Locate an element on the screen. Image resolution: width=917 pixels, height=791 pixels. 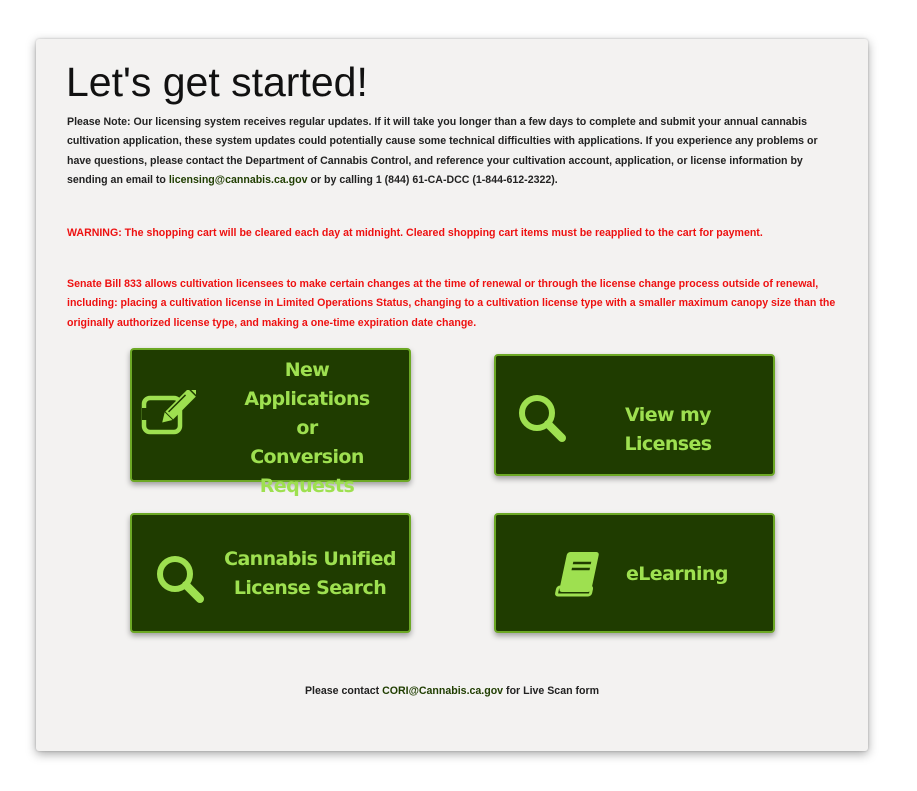
license-search-line-2: License Search is located at coordinates (310, 588).